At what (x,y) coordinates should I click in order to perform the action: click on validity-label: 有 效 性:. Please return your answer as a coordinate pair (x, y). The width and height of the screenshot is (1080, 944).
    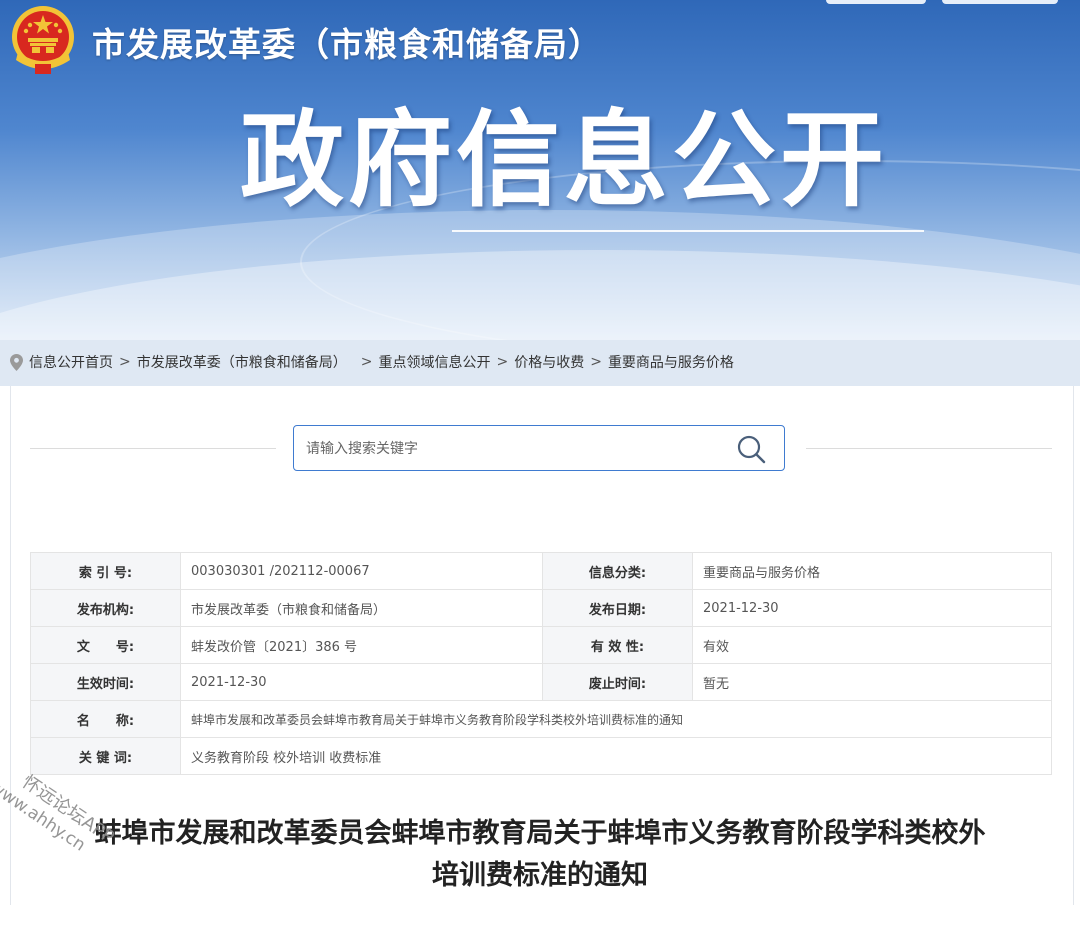
    Looking at the image, I should click on (617, 645).